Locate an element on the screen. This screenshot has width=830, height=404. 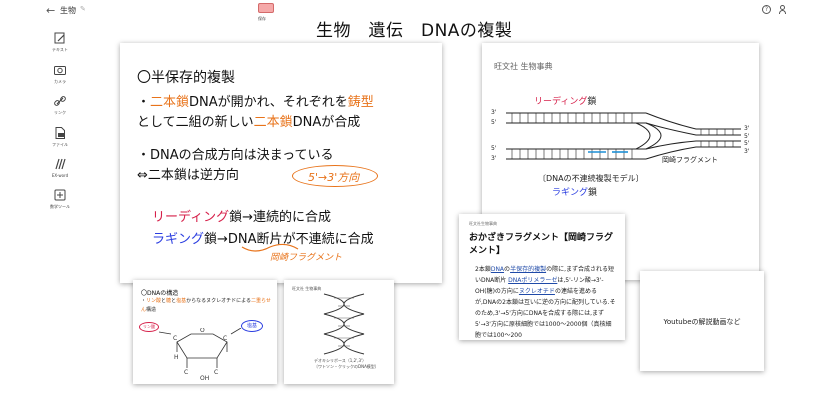
textbook-source: 旺文社 生物事典 is located at coordinates (523, 66).